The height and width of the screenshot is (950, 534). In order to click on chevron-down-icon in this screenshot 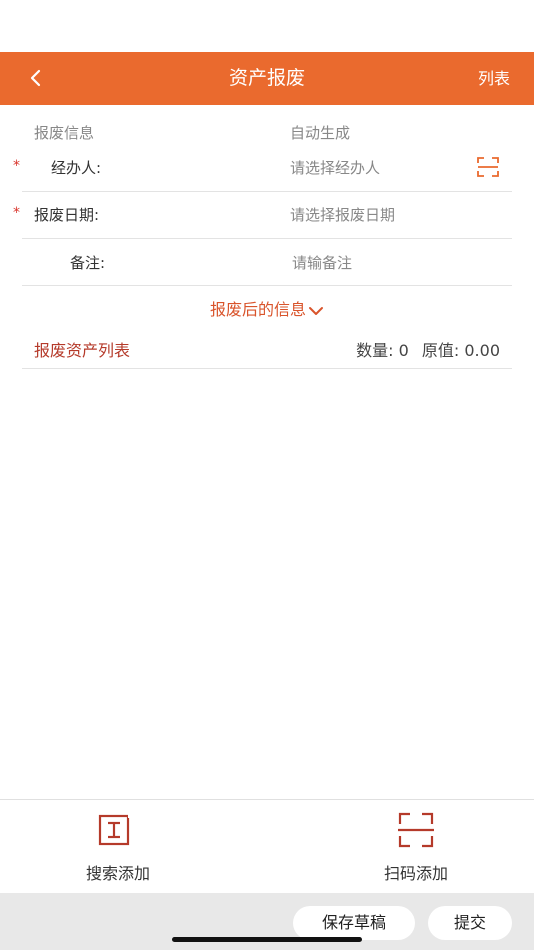, I will do `click(316, 310)`.